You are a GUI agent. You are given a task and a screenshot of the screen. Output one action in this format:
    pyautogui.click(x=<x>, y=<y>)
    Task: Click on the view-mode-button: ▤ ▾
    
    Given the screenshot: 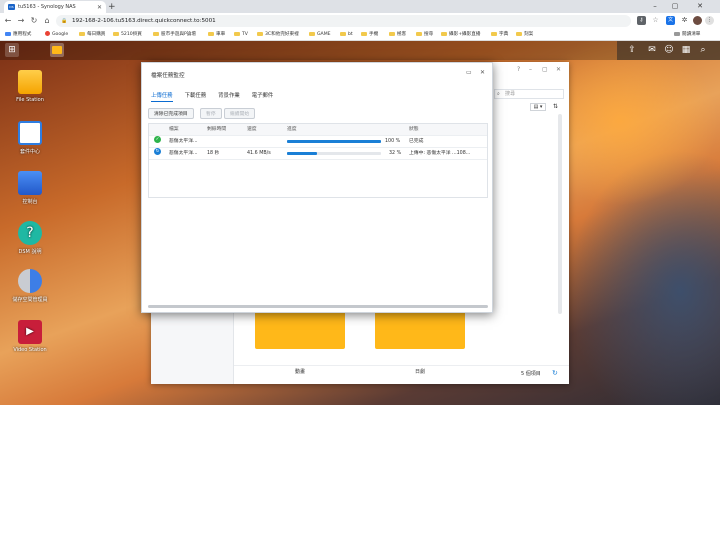 What is the action you would take?
    pyautogui.click(x=538, y=107)
    